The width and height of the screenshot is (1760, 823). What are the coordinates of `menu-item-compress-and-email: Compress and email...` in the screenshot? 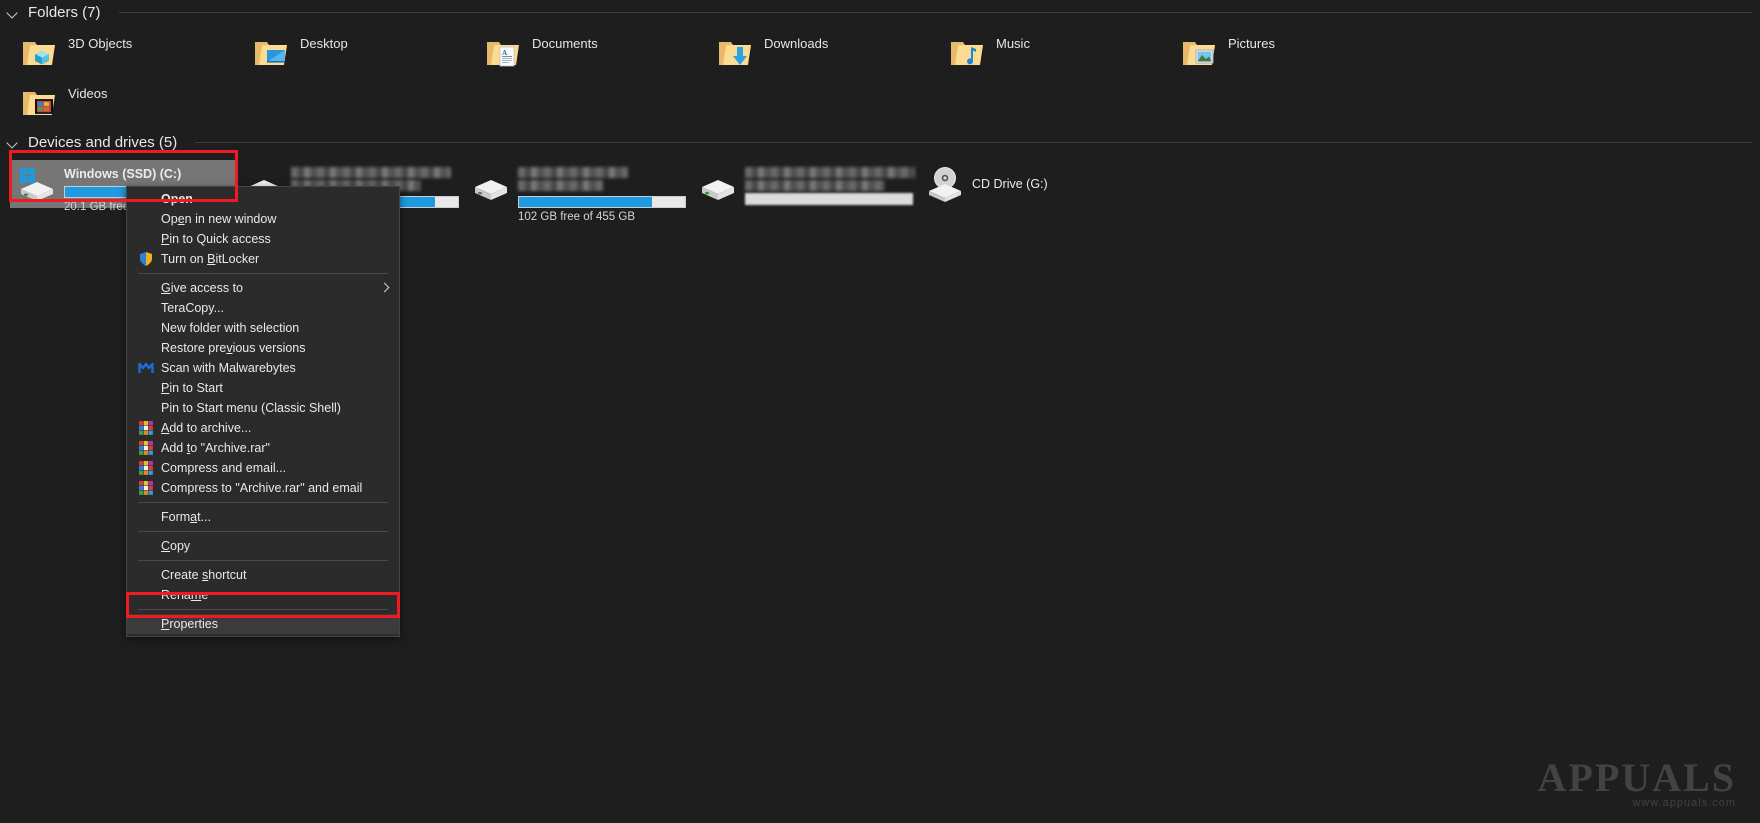 It's located at (263, 468).